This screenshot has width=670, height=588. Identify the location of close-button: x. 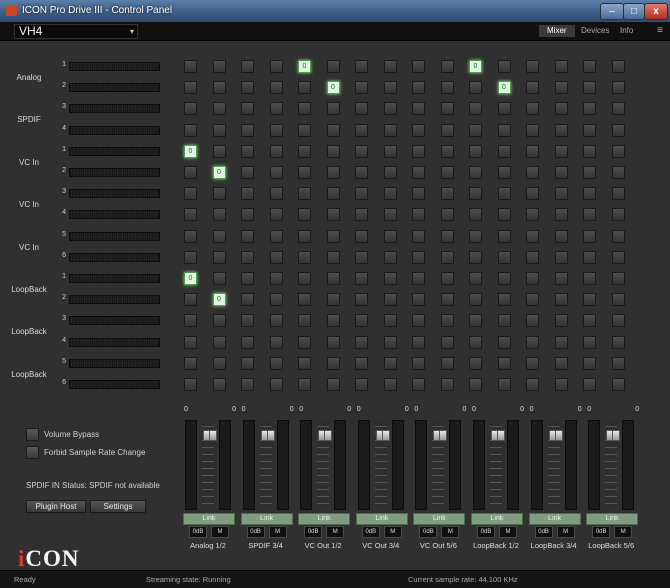
(656, 11).